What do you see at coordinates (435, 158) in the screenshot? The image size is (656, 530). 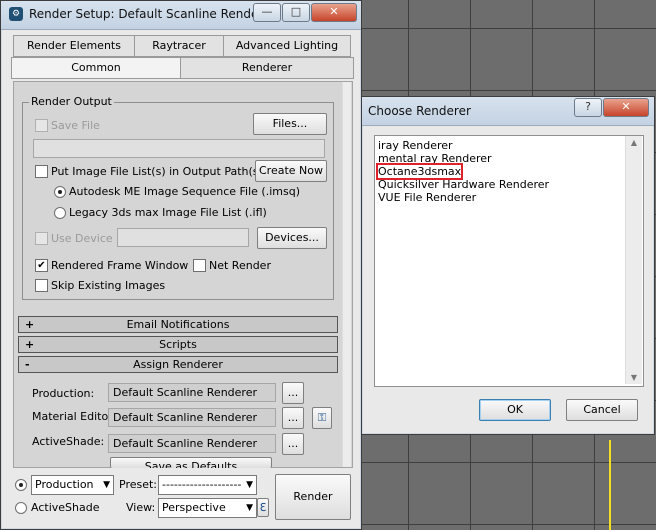 I see `list-item: mental ray Renderer` at bounding box center [435, 158].